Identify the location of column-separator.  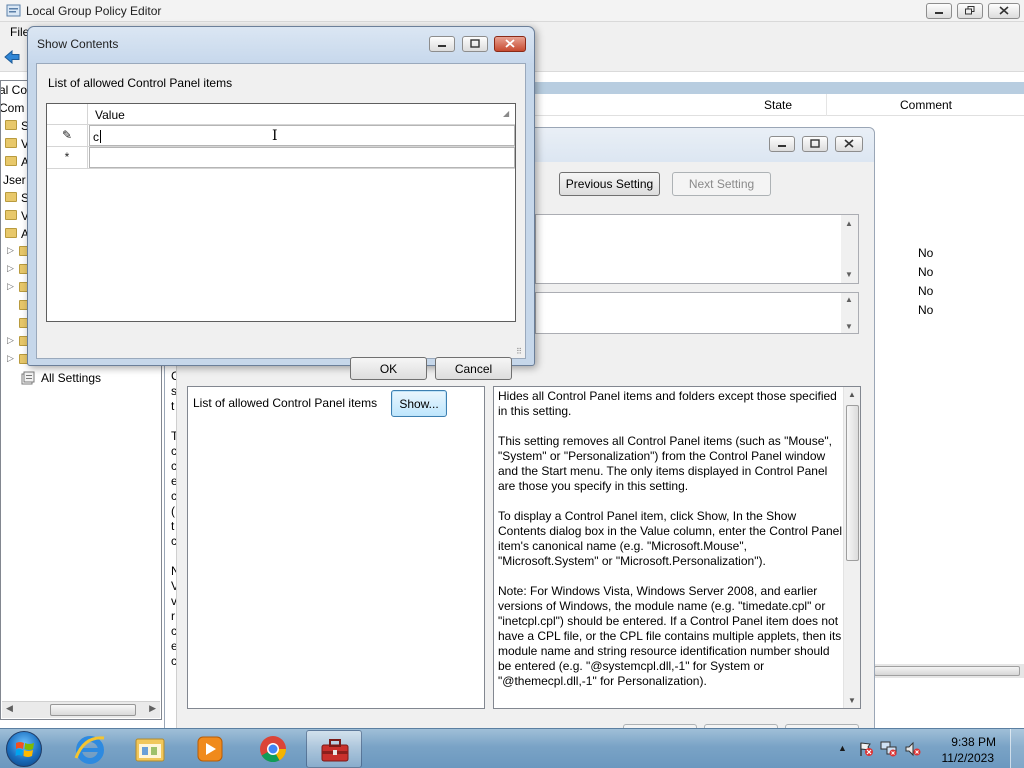
(826, 105).